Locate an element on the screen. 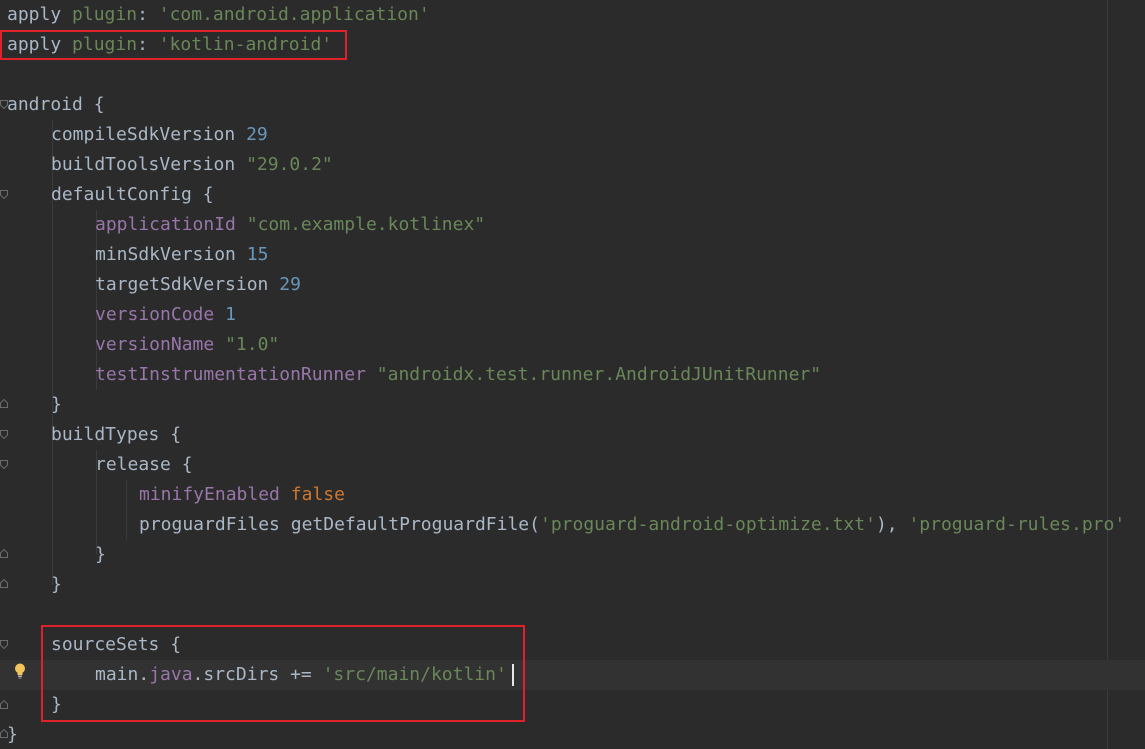 The image size is (1145, 749). token: applicationId is located at coordinates (165, 224).